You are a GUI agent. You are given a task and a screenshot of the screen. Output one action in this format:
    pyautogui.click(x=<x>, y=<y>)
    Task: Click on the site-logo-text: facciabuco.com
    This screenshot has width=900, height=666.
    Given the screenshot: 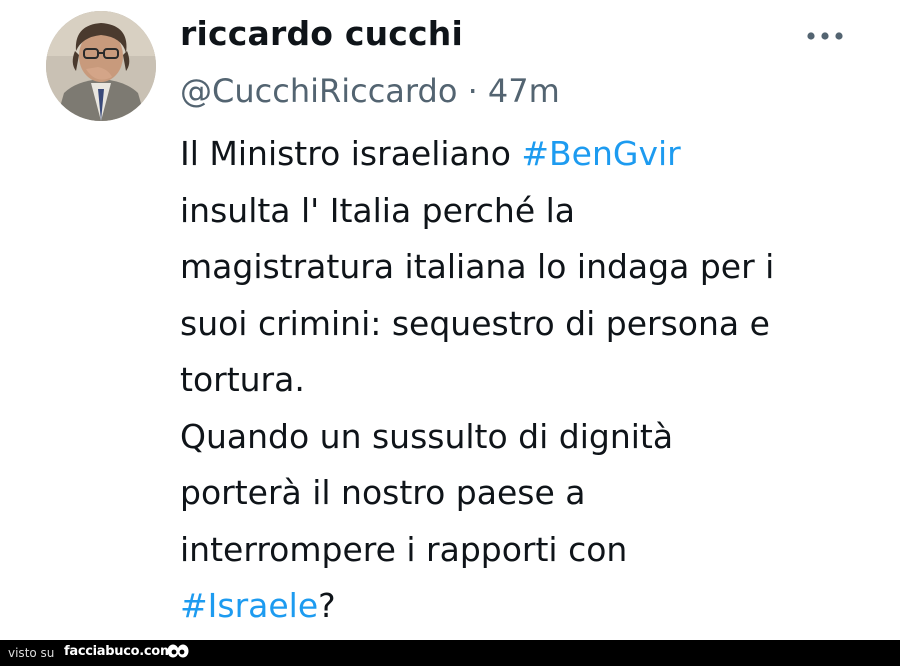 What is the action you would take?
    pyautogui.click(x=119, y=651)
    